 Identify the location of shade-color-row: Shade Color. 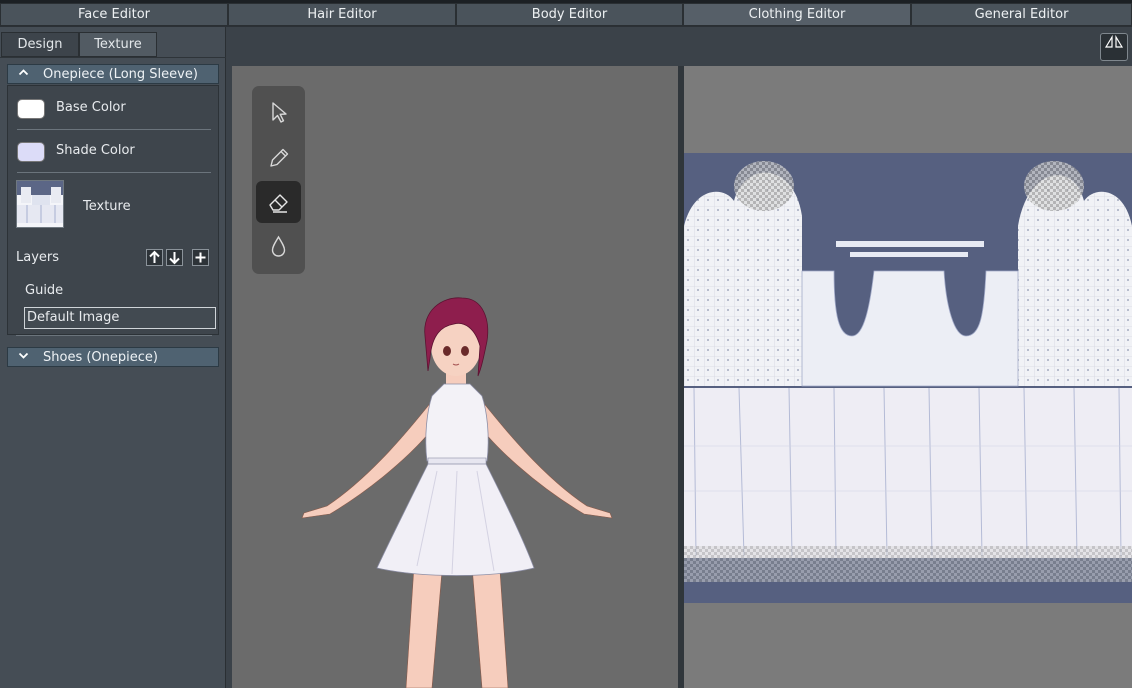
(113, 151).